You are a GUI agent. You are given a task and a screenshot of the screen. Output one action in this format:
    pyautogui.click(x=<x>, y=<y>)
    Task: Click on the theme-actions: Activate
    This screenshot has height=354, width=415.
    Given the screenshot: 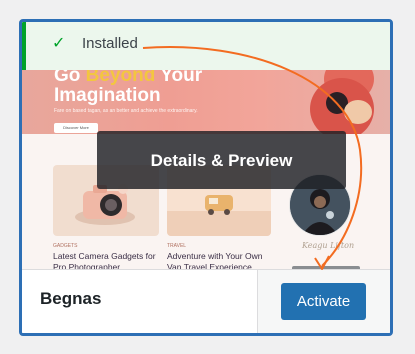 What is the action you would take?
    pyautogui.click(x=323, y=301)
    